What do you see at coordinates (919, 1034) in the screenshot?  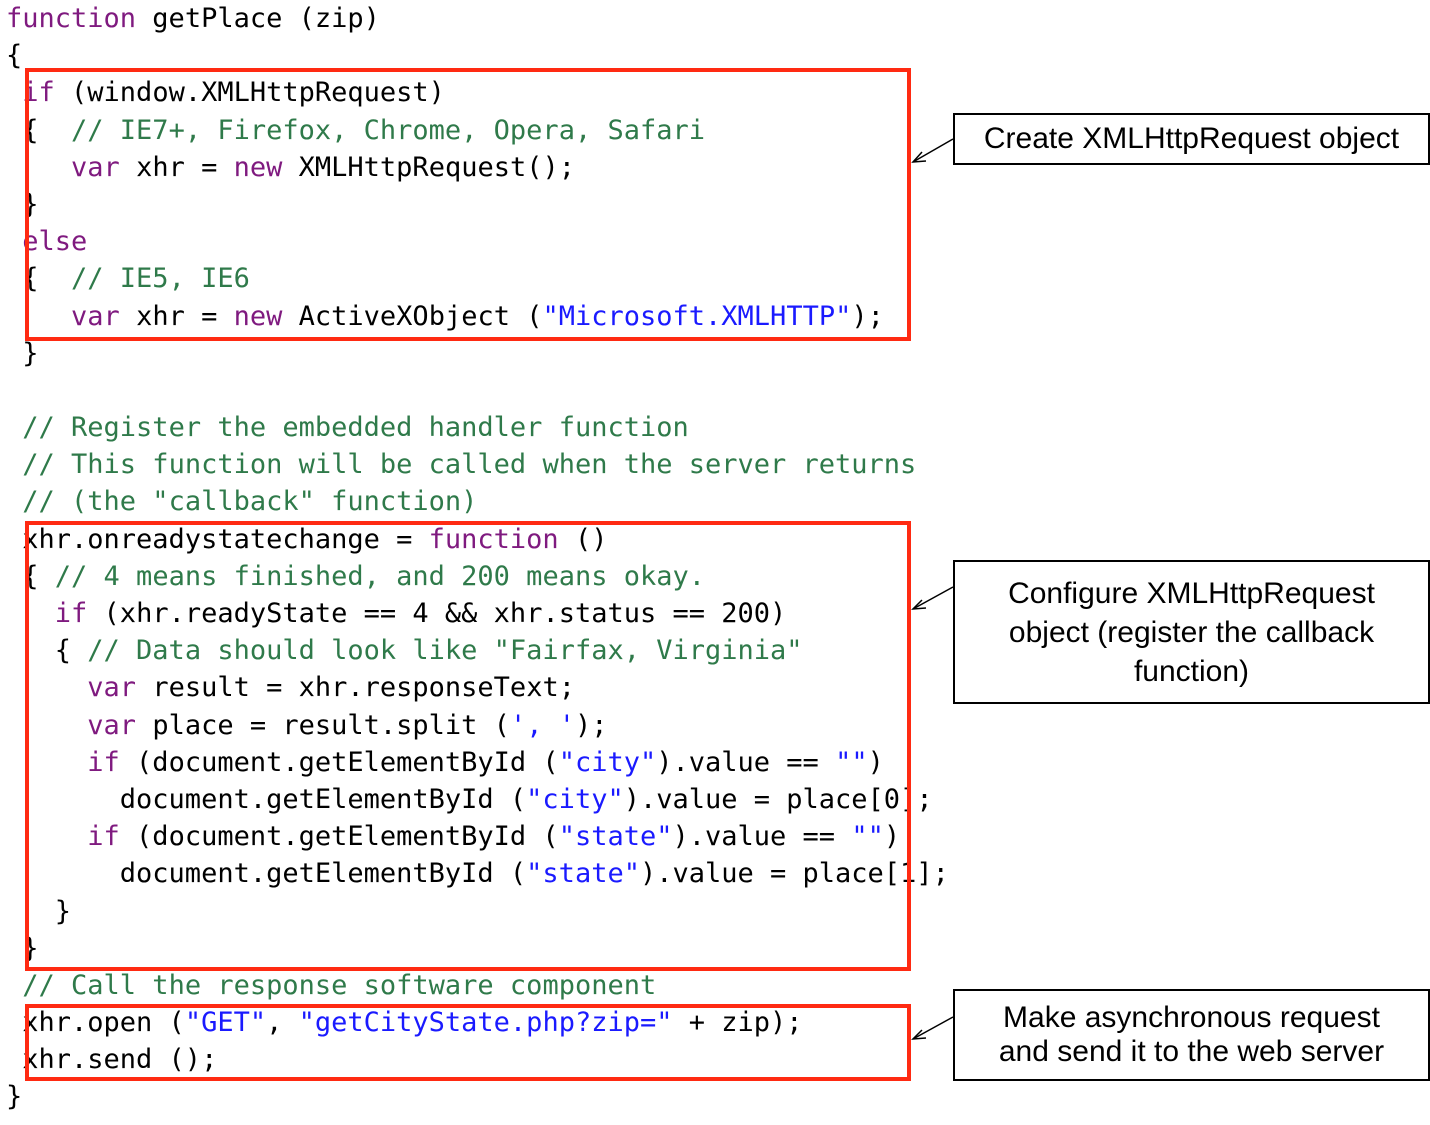 I see `arrowhead-send` at bounding box center [919, 1034].